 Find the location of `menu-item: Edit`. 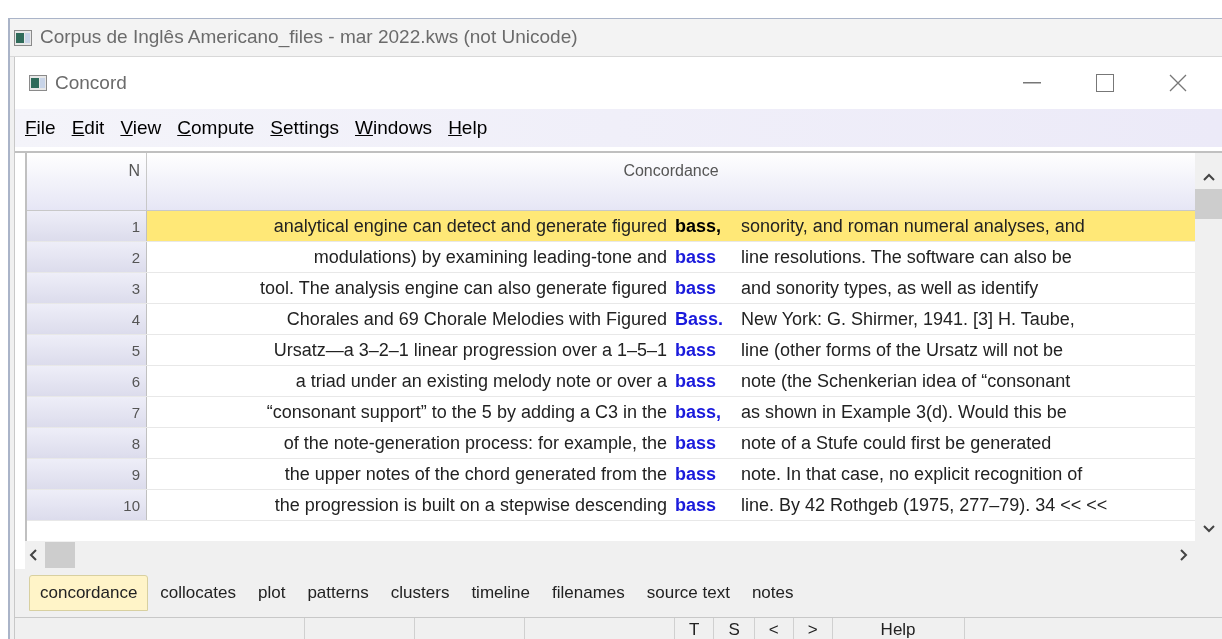

menu-item: Edit is located at coordinates (88, 128).